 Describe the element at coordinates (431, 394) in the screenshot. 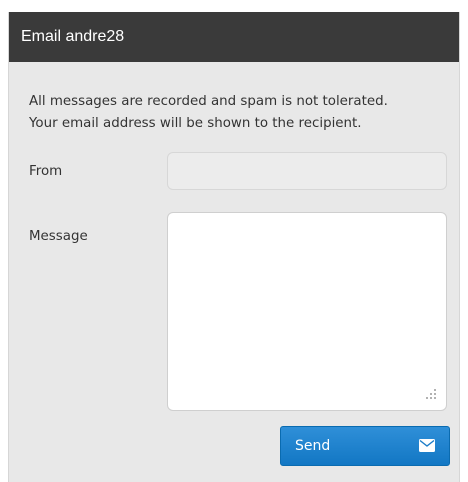

I see `resize-grip-icon` at that location.